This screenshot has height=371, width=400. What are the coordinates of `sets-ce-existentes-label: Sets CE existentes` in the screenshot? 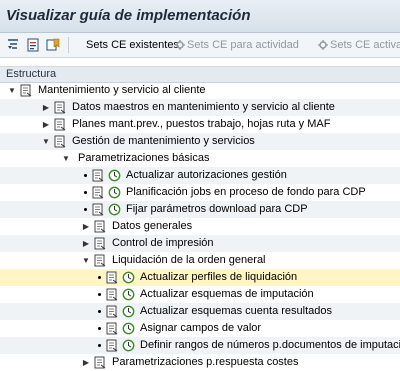 It's located at (132, 45).